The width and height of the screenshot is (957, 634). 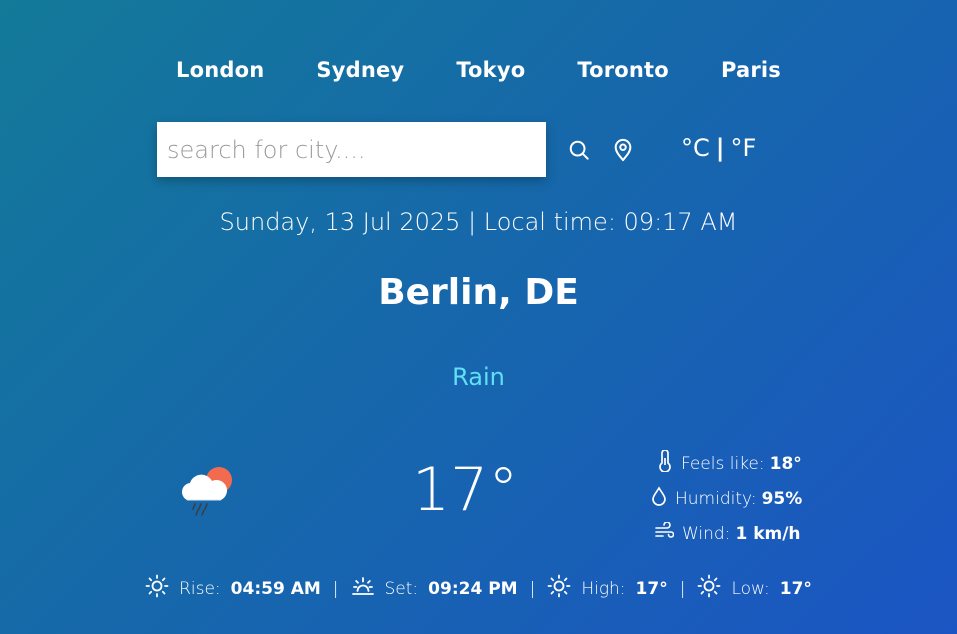 What do you see at coordinates (744, 148) in the screenshot?
I see `fahrenheit-button: °F` at bounding box center [744, 148].